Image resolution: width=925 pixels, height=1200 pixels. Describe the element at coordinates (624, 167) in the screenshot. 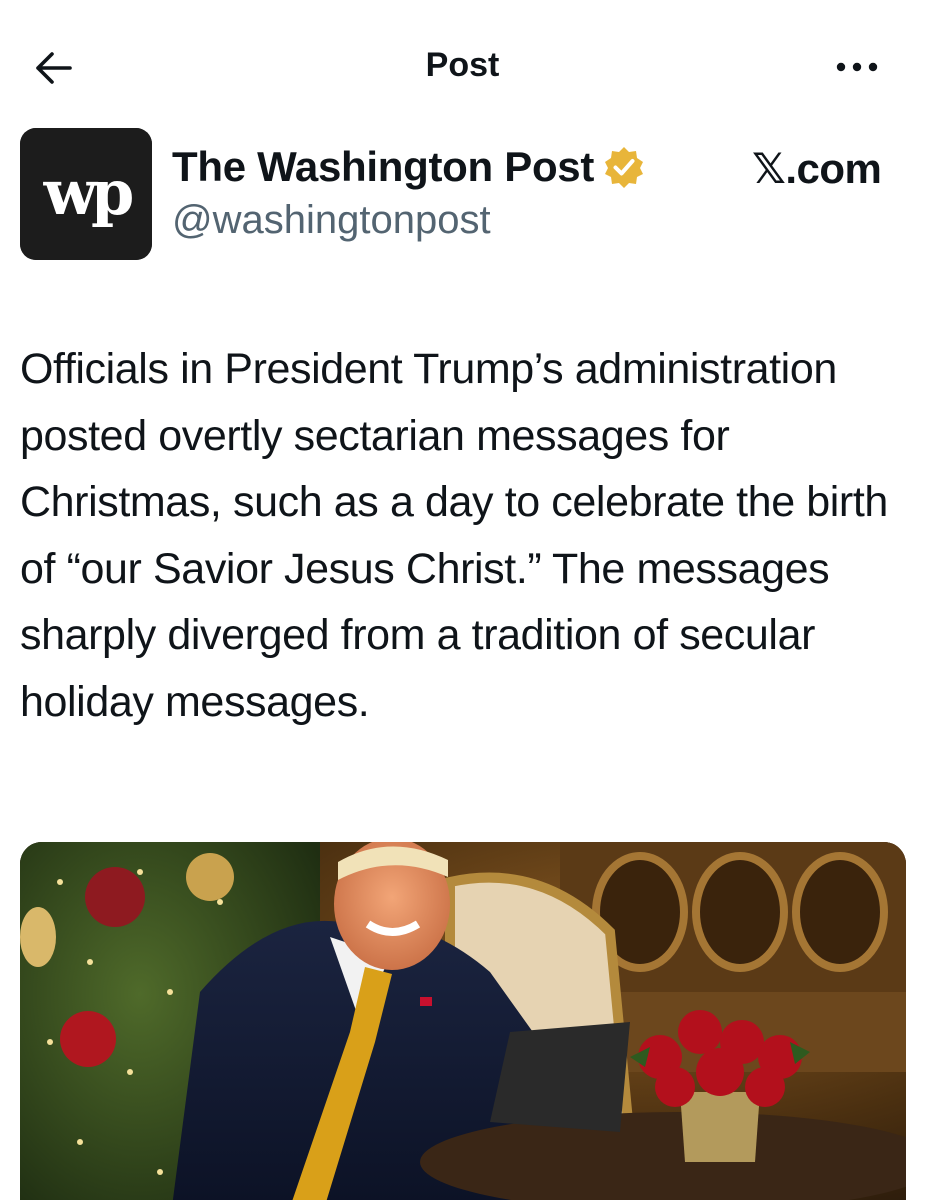

I see `verified-badge-icon` at that location.